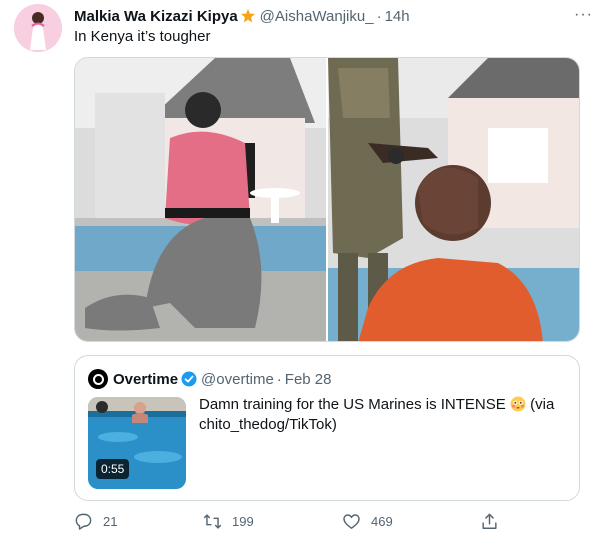 Image resolution: width=613 pixels, height=555 pixels. Describe the element at coordinates (95, 521) in the screenshot. I see `reply-button: 21` at that location.